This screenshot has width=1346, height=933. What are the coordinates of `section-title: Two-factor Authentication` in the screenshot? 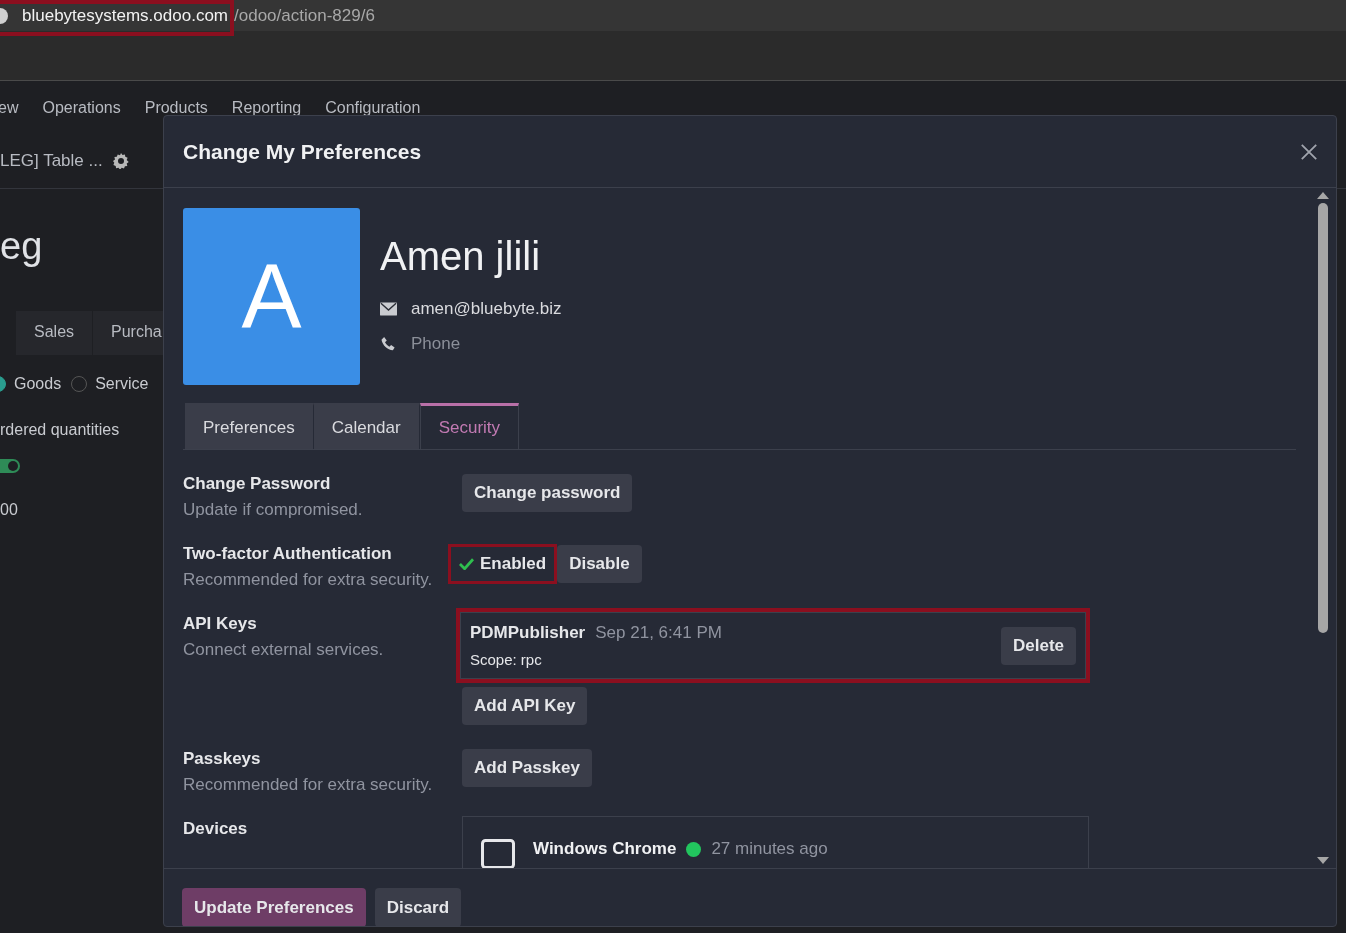 It's located at (288, 554).